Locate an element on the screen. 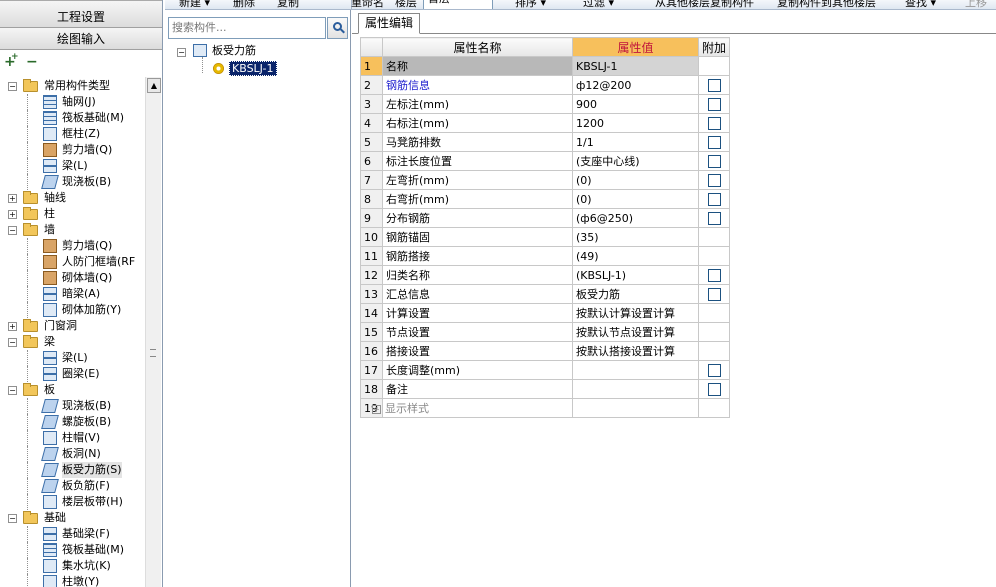  tree-item: 柱墩(Y) is located at coordinates (72, 580).